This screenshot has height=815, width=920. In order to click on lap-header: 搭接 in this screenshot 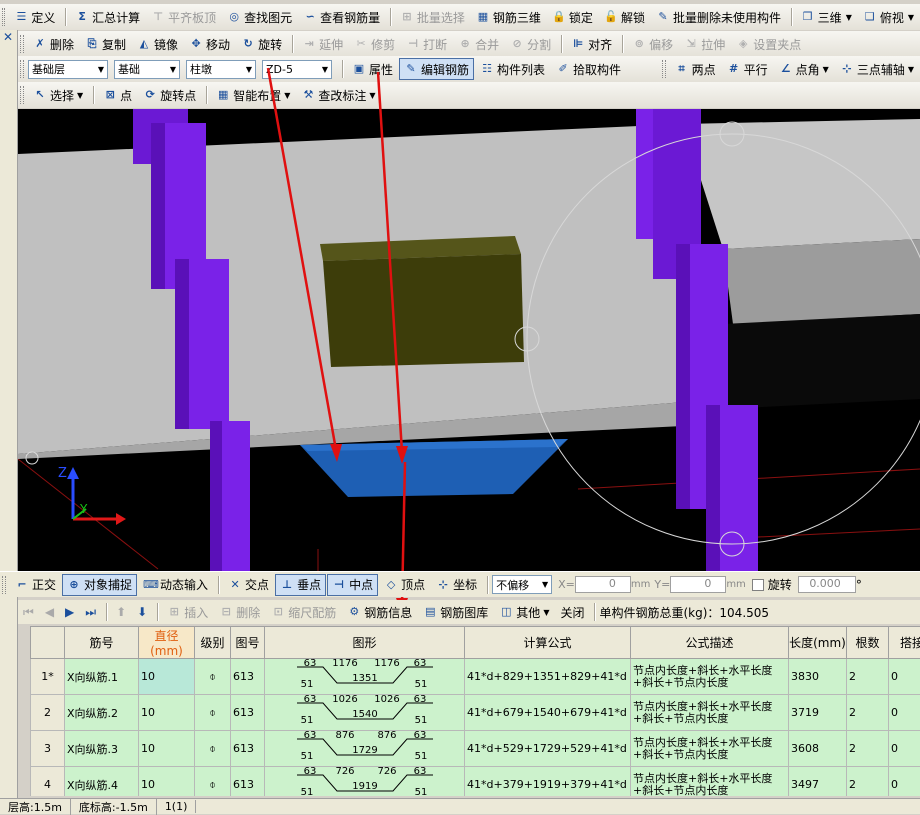, I will do `click(904, 643)`.